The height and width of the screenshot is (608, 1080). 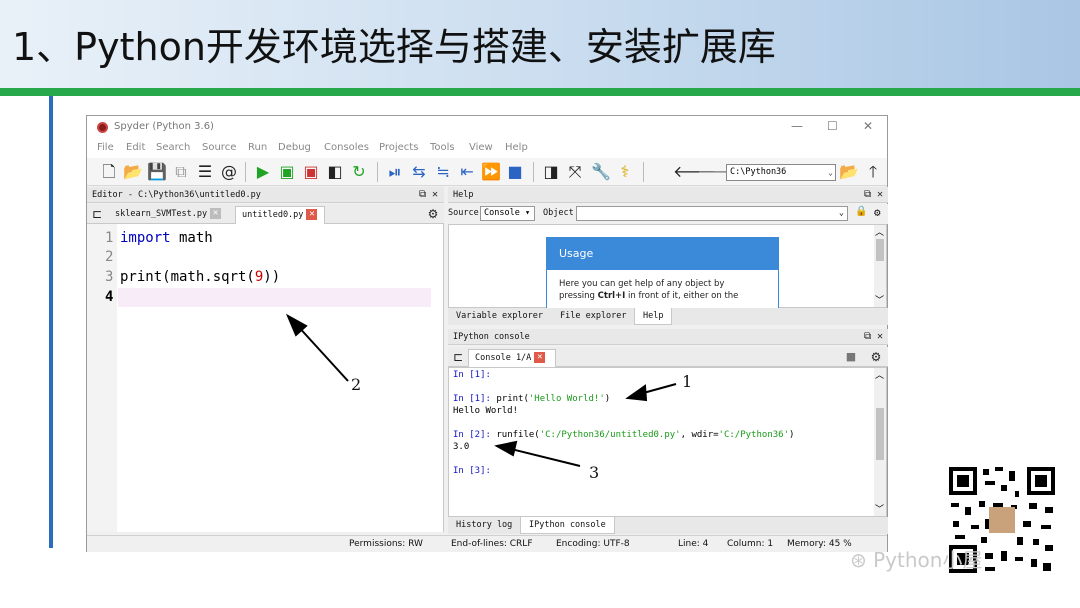 I want to click on qr-avatar, so click(x=1002, y=520).